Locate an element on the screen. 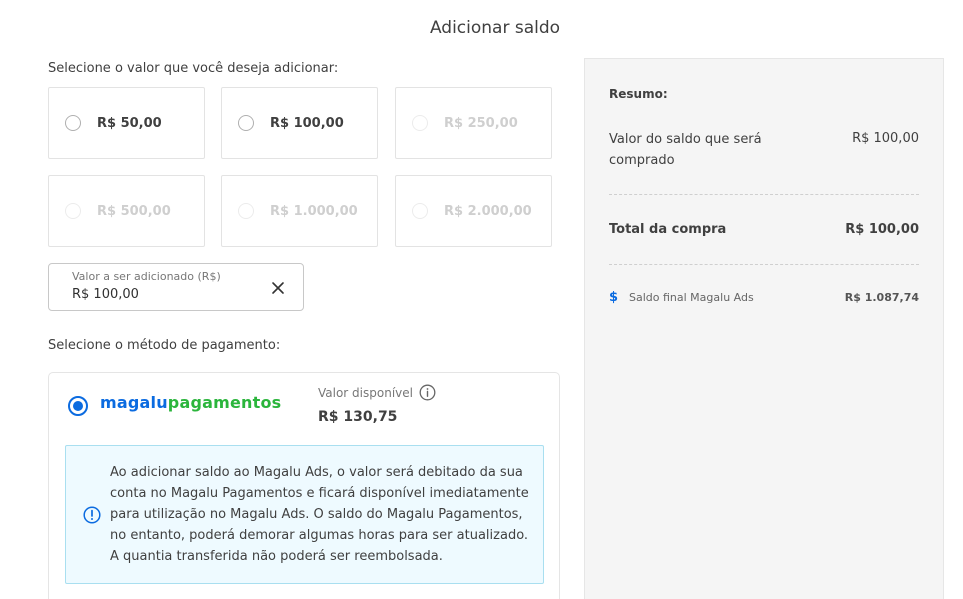 This screenshot has width=963, height=599. value-option-label: R$ 500,00 is located at coordinates (134, 211).